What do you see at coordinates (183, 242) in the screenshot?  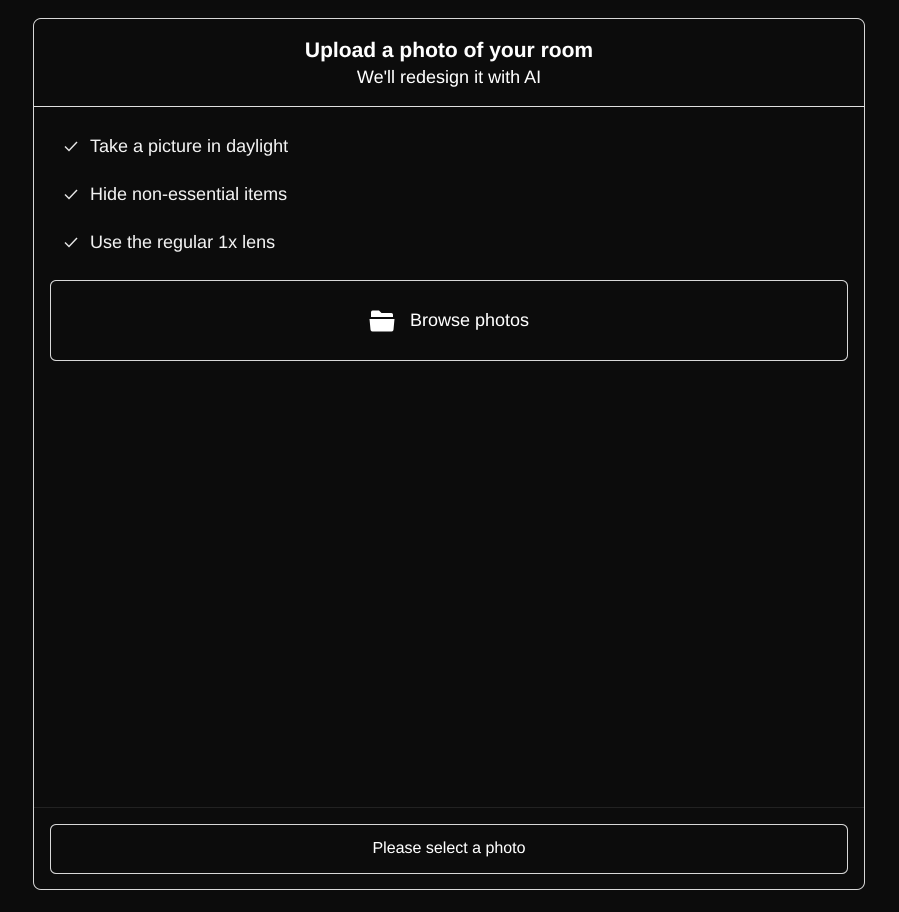 I see `tip-text: Use the regular 1x lens` at bounding box center [183, 242].